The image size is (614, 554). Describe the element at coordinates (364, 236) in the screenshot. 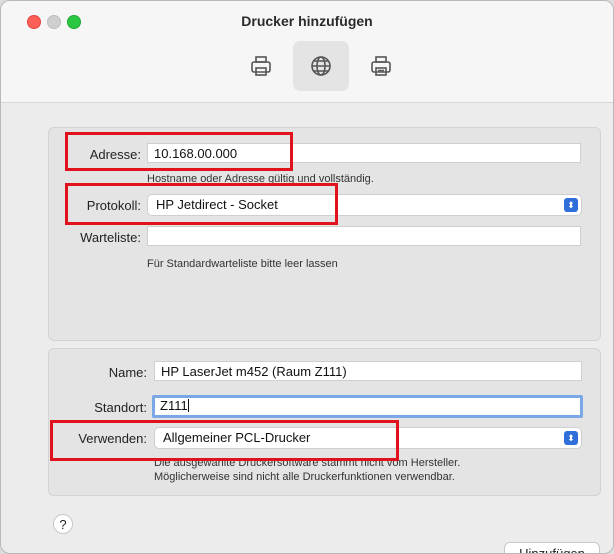

I see `queue-field` at that location.